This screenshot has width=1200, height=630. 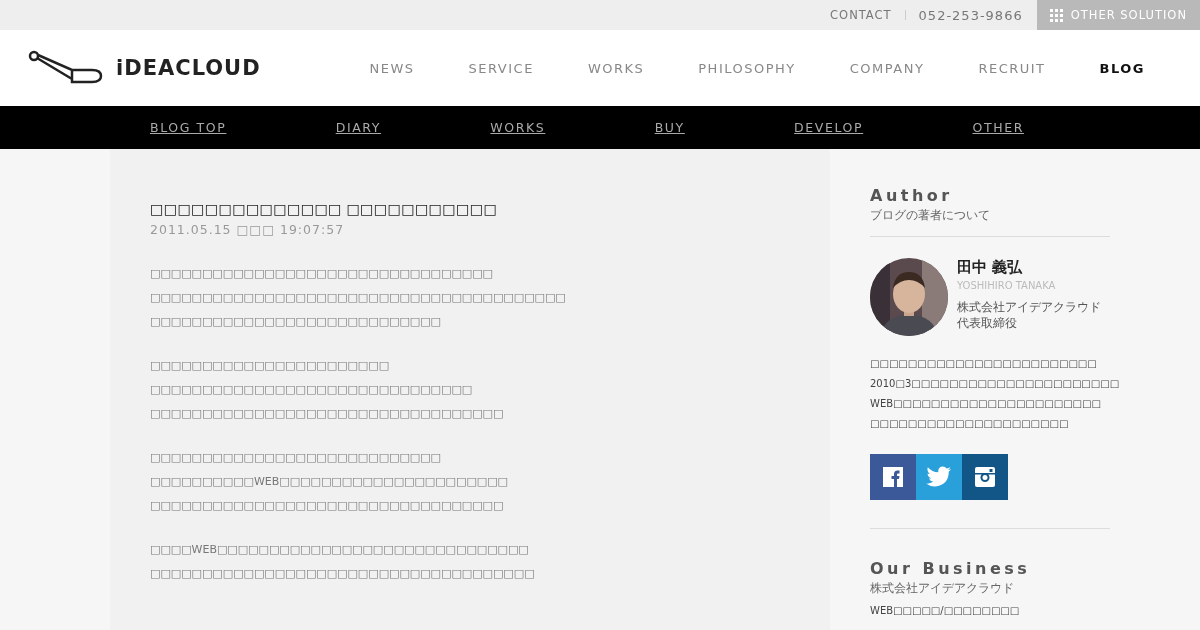 What do you see at coordinates (501, 68) in the screenshot?
I see `nav-link: SERVICE` at bounding box center [501, 68].